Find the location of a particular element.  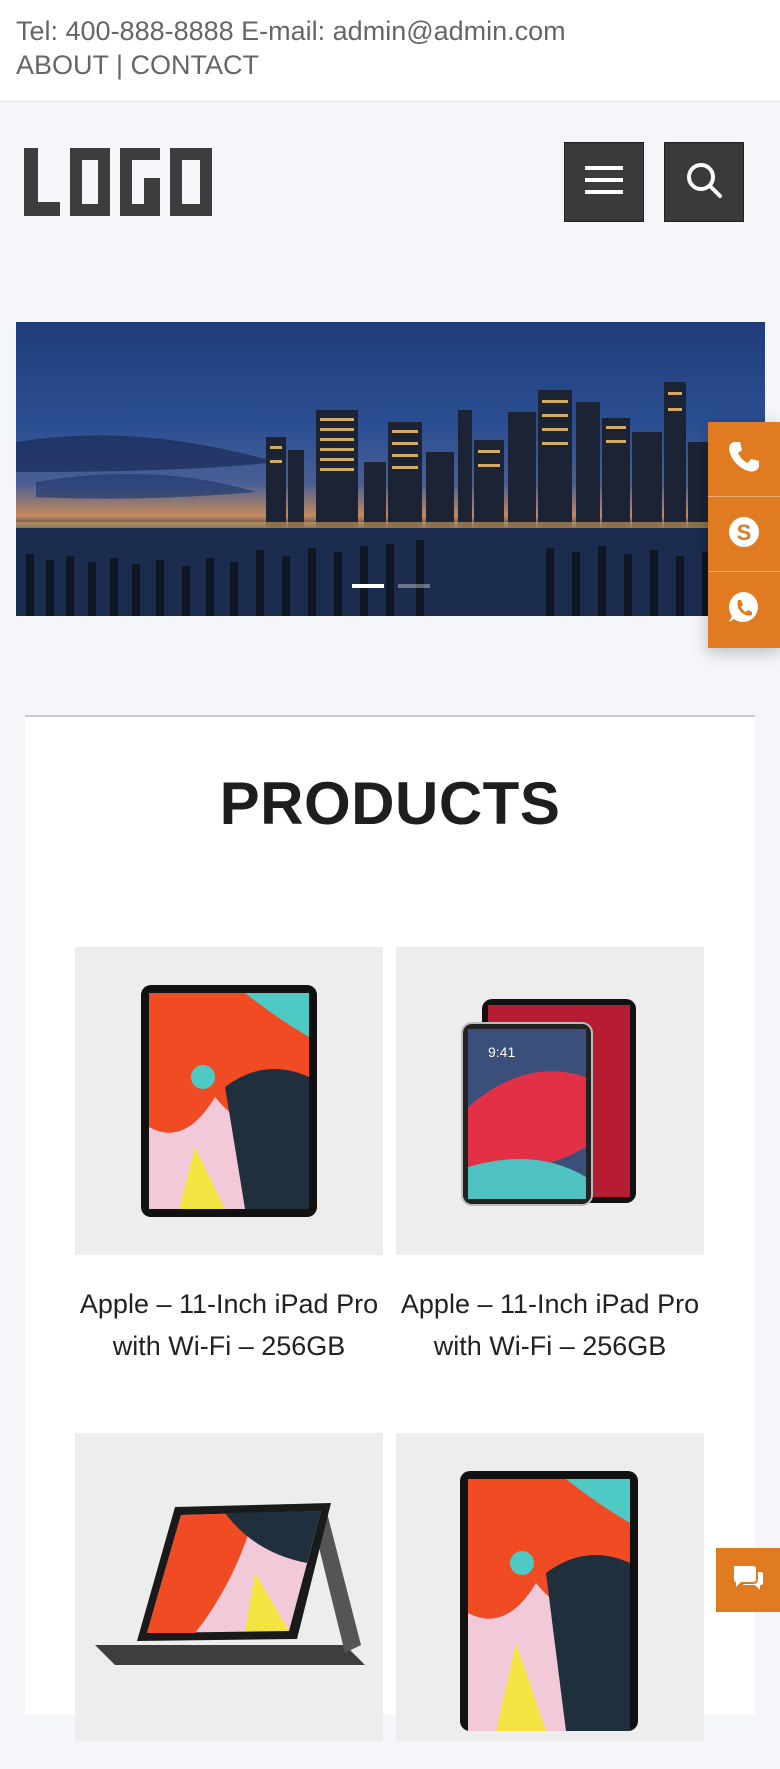

chat-bubbles-icon is located at coordinates (748, 1580).